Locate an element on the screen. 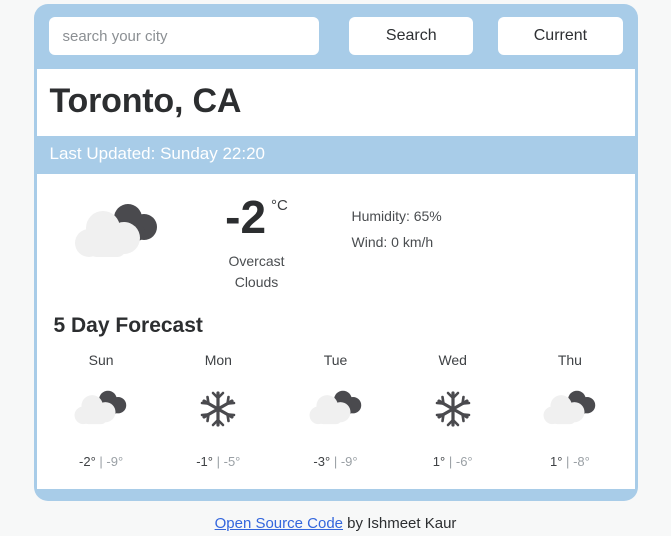  forecast-day-name: Tue is located at coordinates (335, 359).